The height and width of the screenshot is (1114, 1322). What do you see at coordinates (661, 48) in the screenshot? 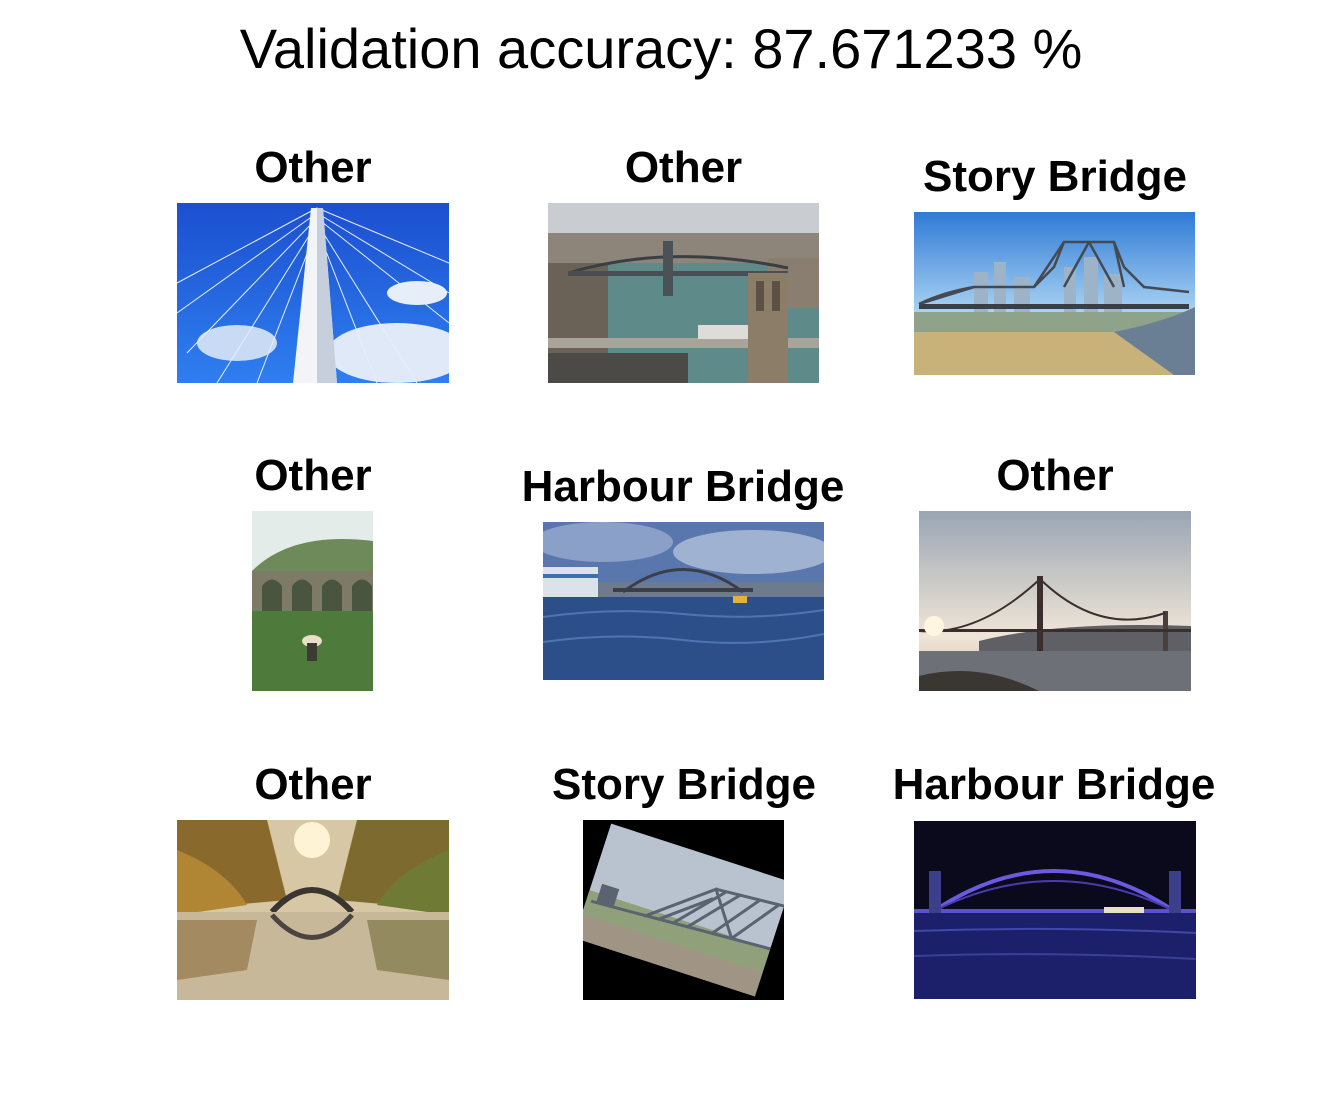
I see `figure-title: Validation accuracy: 87.671233 %` at bounding box center [661, 48].